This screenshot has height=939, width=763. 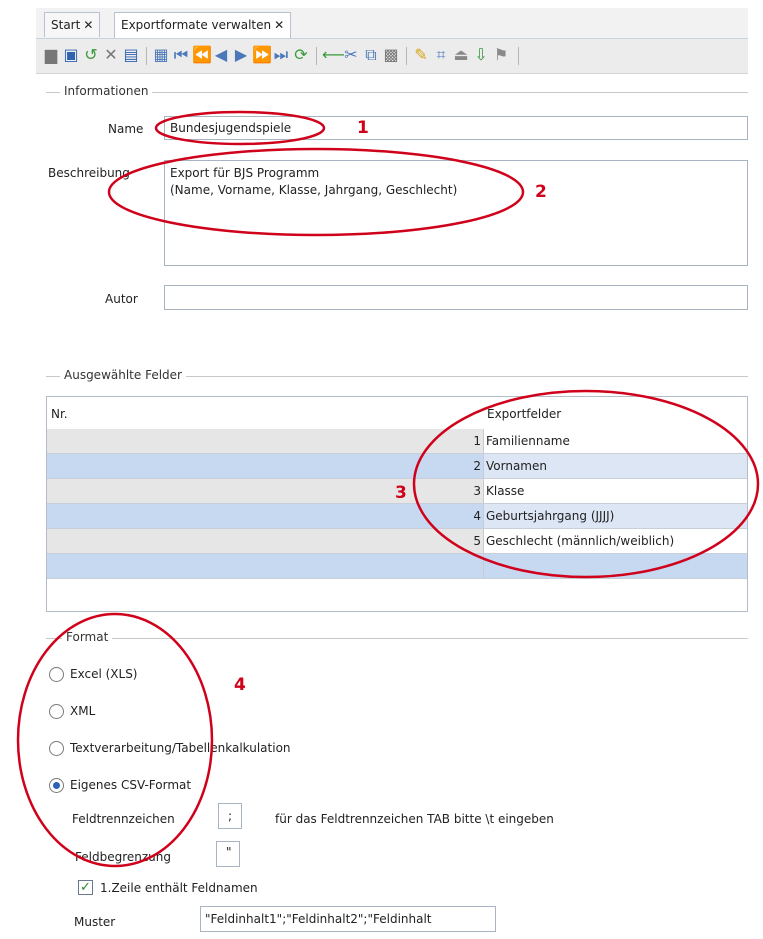 What do you see at coordinates (371, 55) in the screenshot?
I see `copy-icon: ⧉` at bounding box center [371, 55].